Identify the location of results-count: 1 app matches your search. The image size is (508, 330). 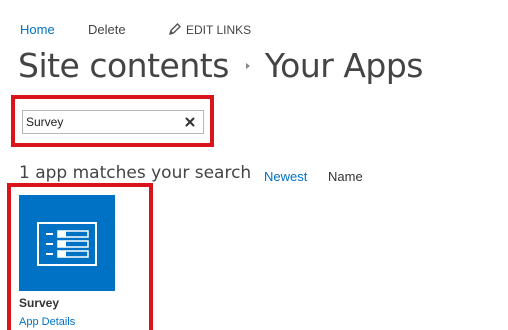
(135, 173).